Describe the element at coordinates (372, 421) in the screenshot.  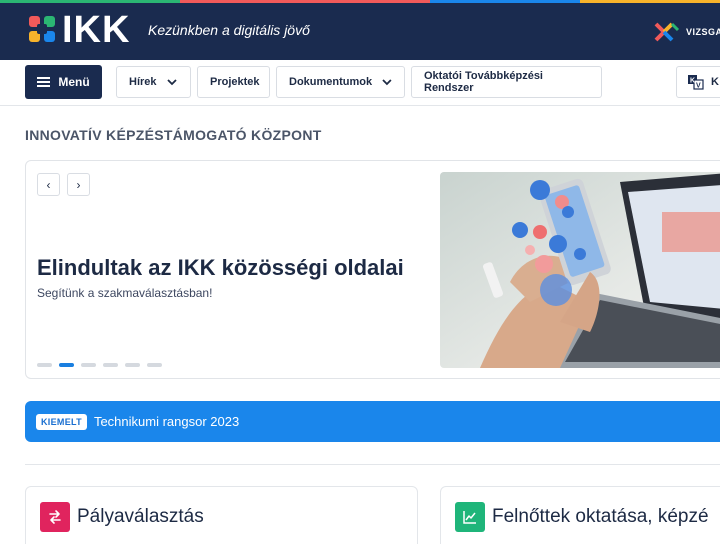
I see `highlight-banner: KIEMELT Technikumi rangsor 2023` at that location.